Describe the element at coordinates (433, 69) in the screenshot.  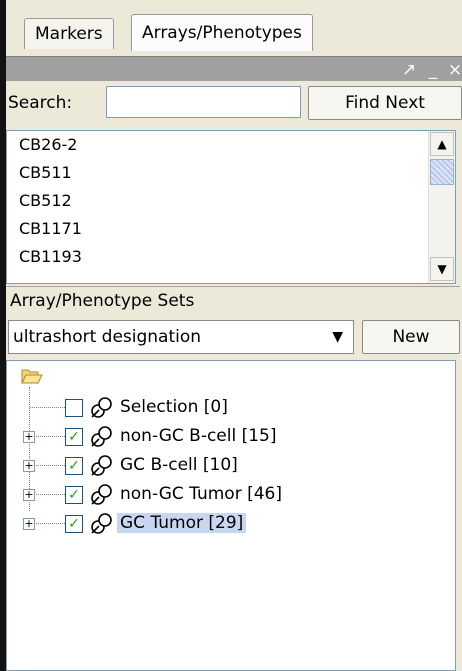
I see `minimize-icon: _` at that location.